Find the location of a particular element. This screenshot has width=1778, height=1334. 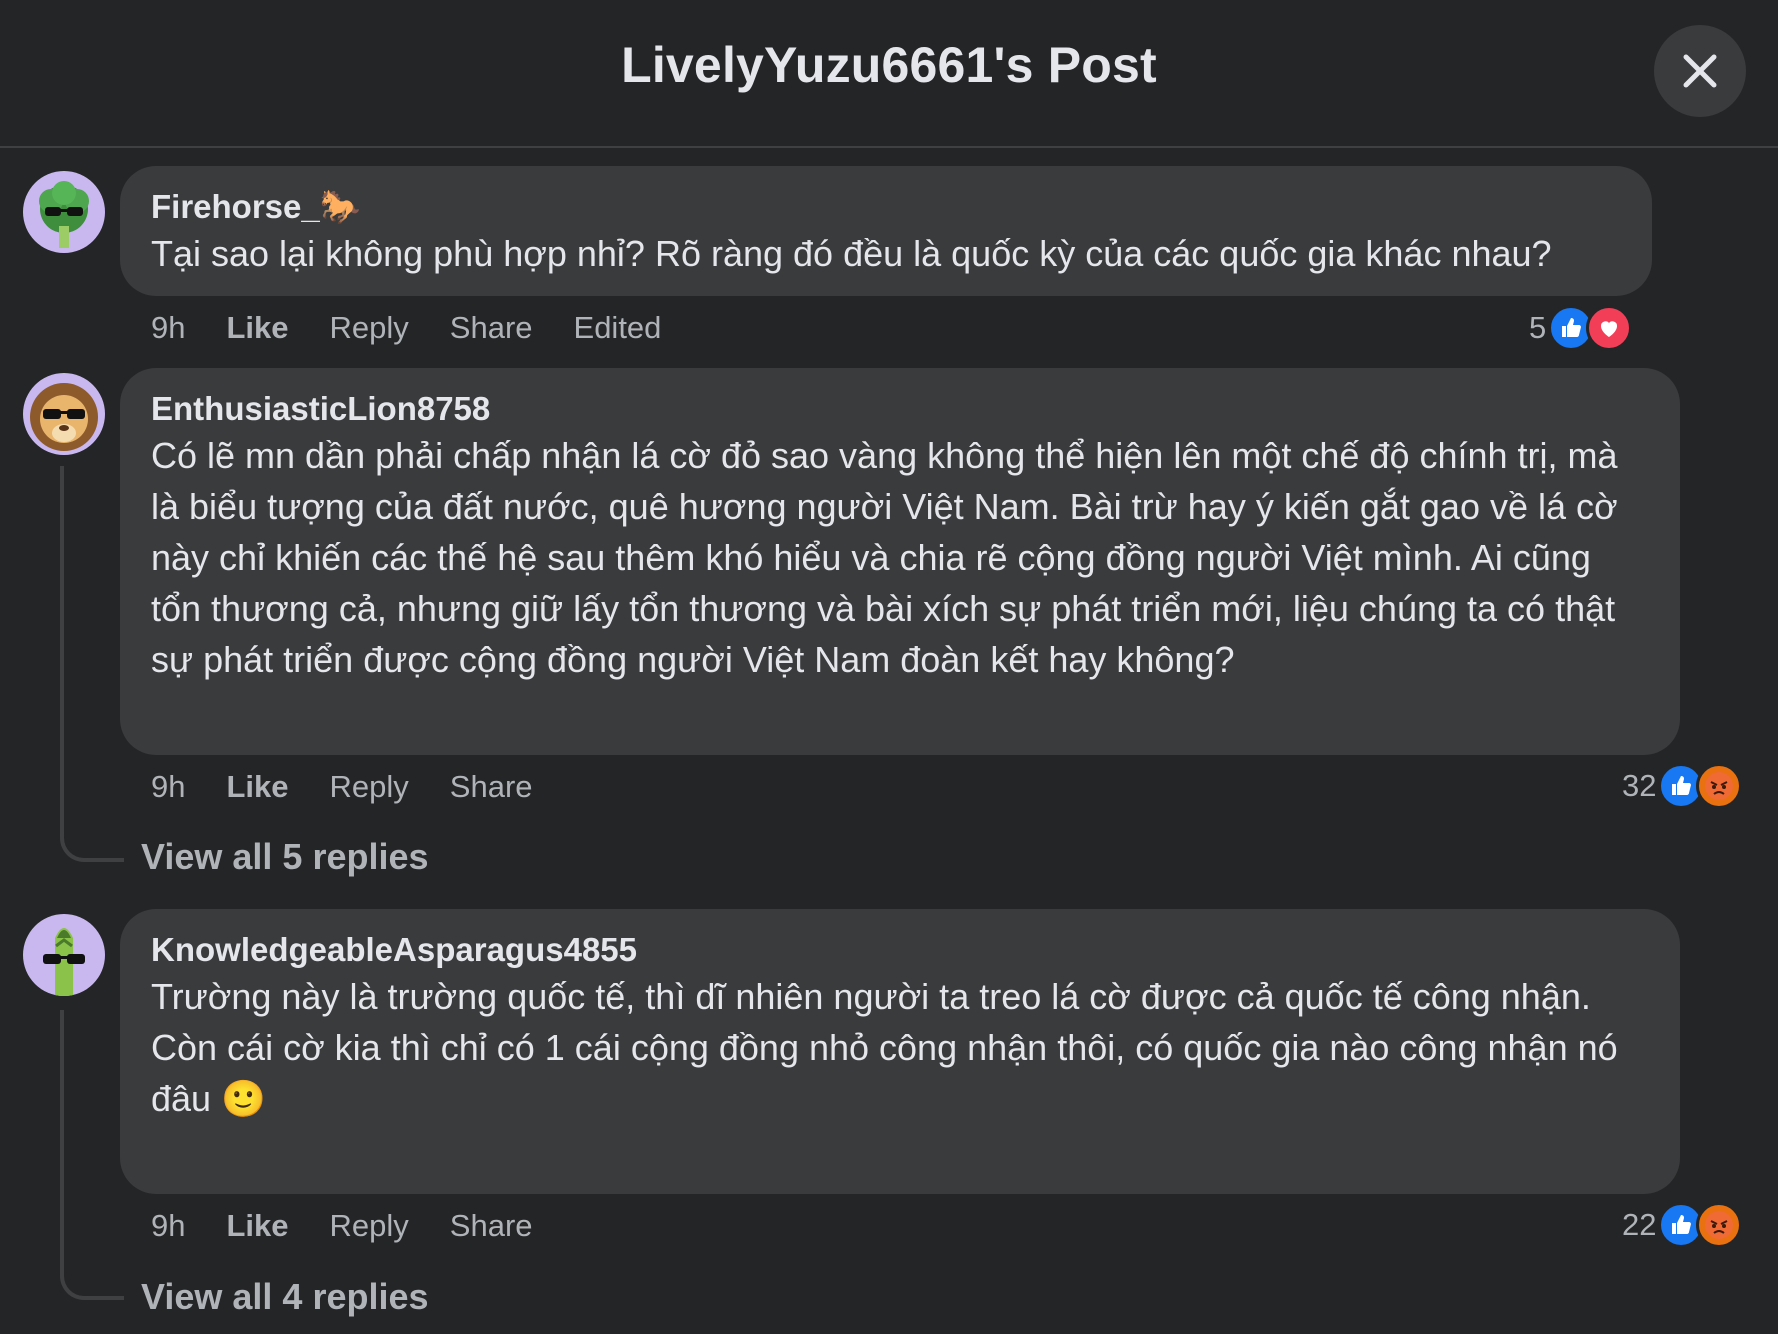

edited-label: Edited is located at coordinates (618, 328).